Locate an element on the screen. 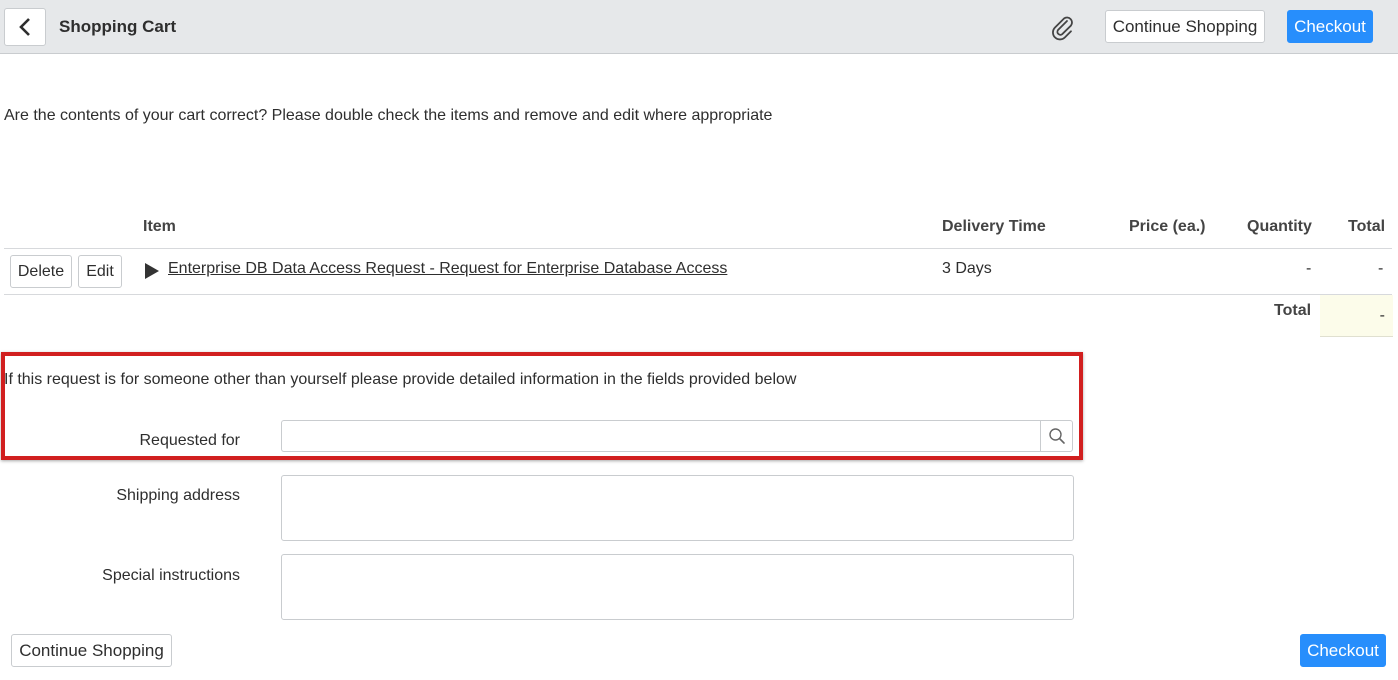 Image resolution: width=1398 pixels, height=680 pixels. shipping-address-field is located at coordinates (677, 508).